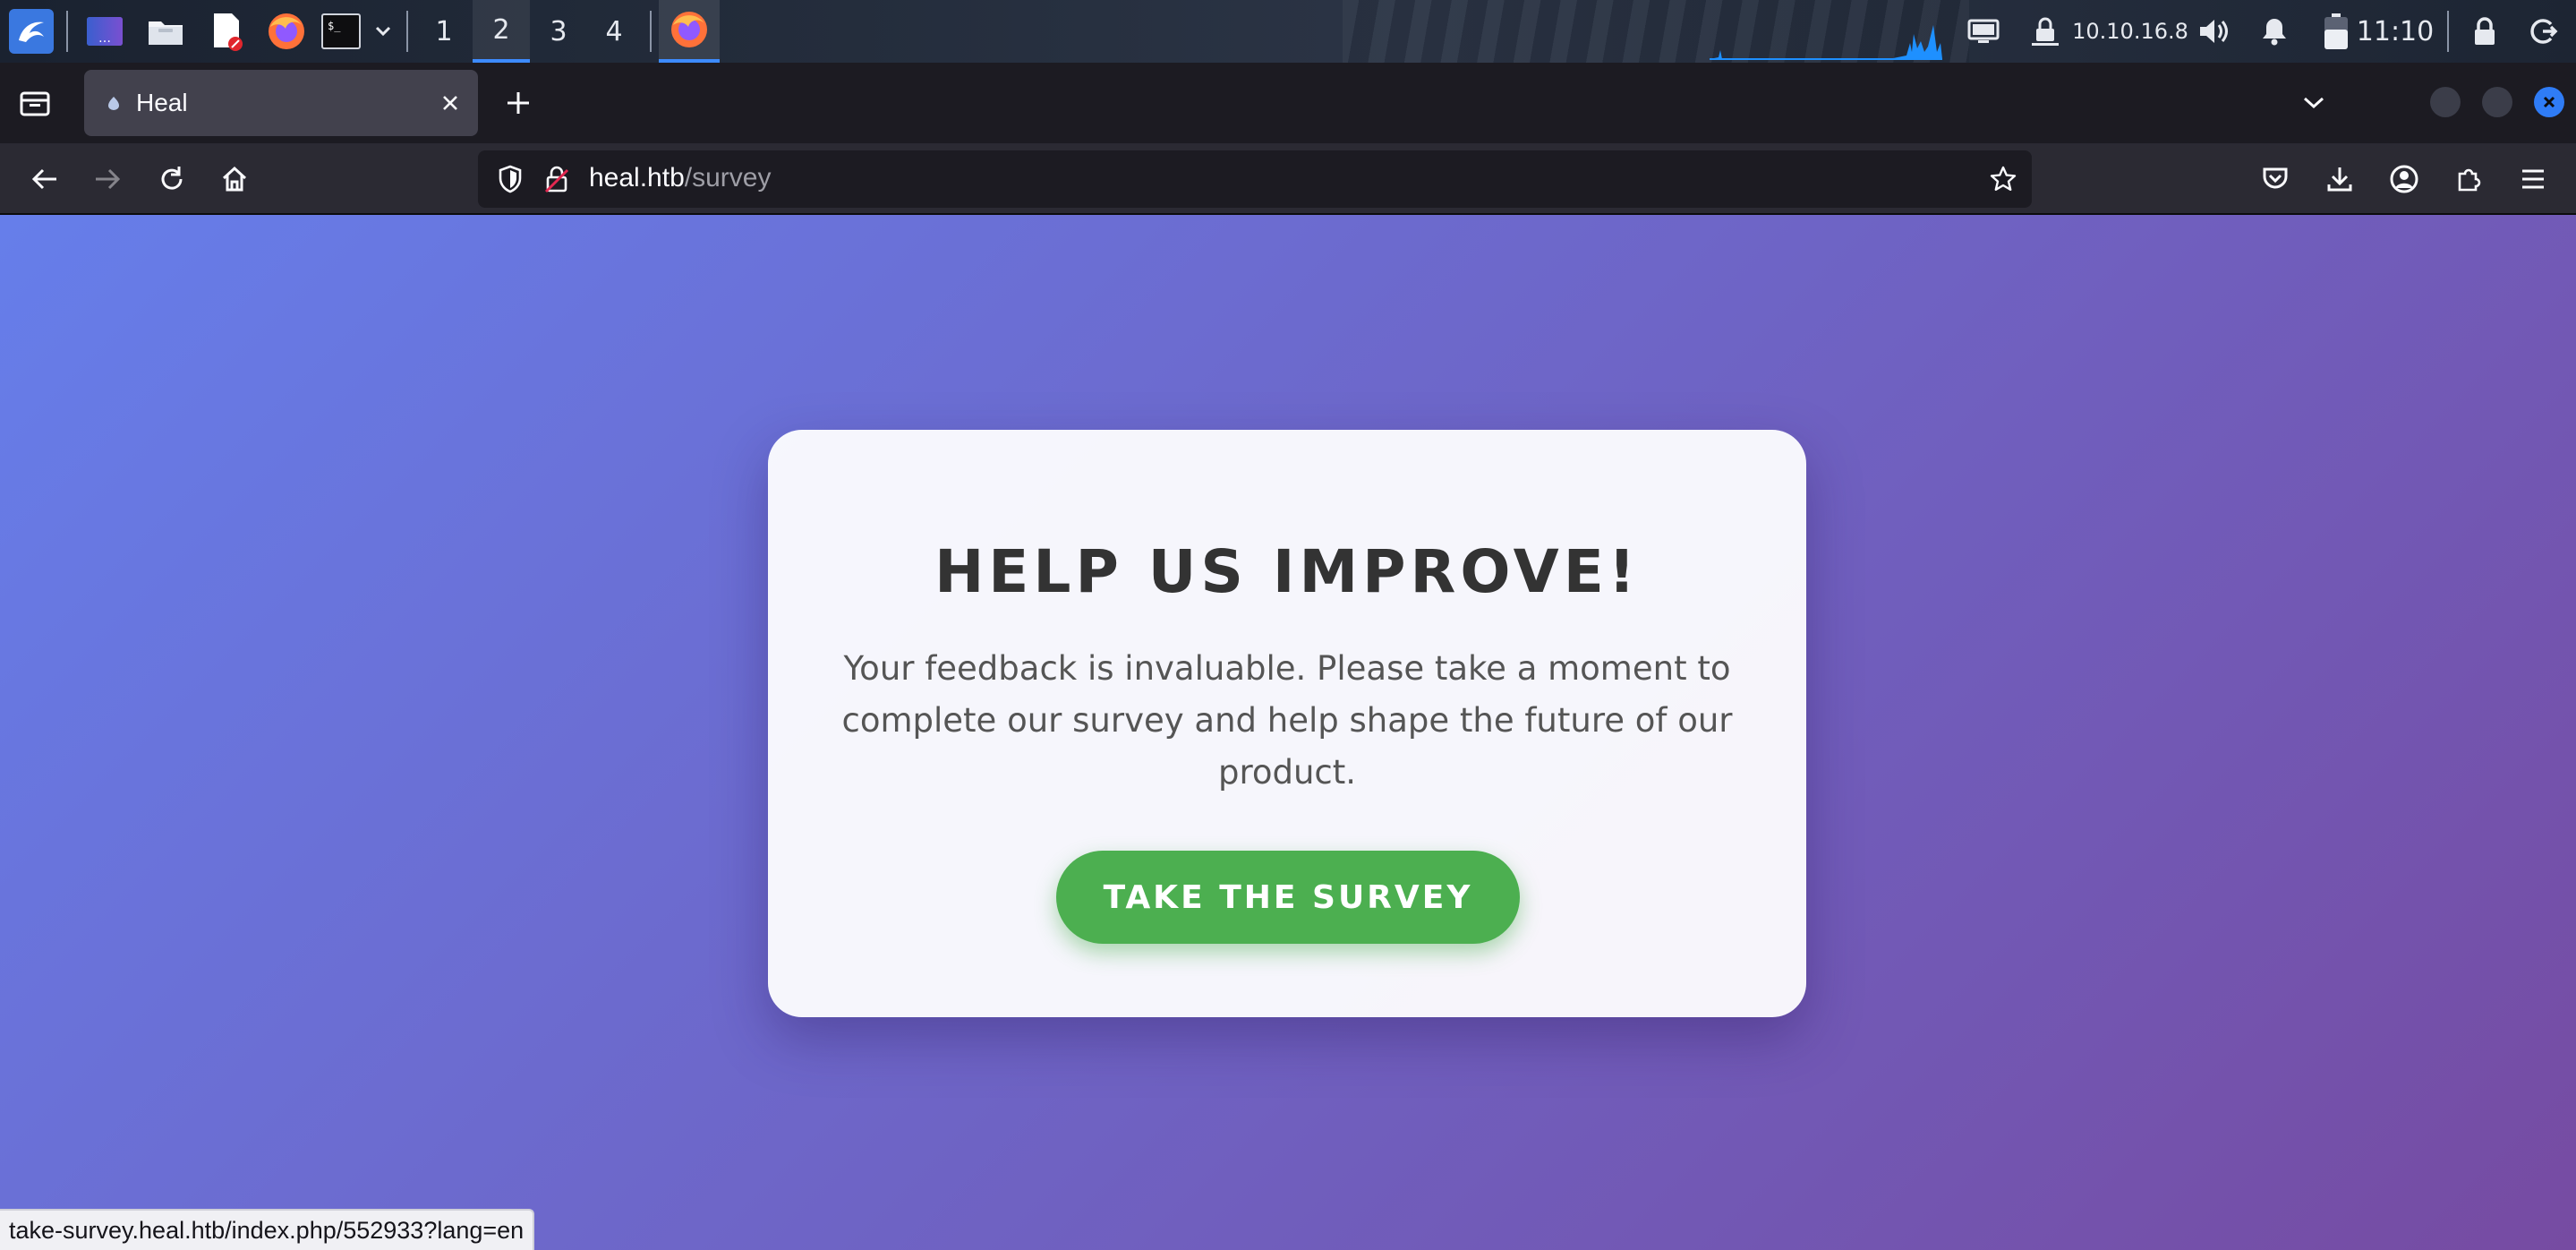 Image resolution: width=2576 pixels, height=1250 pixels. Describe the element at coordinates (2275, 179) in the screenshot. I see `pocket-icon` at that location.